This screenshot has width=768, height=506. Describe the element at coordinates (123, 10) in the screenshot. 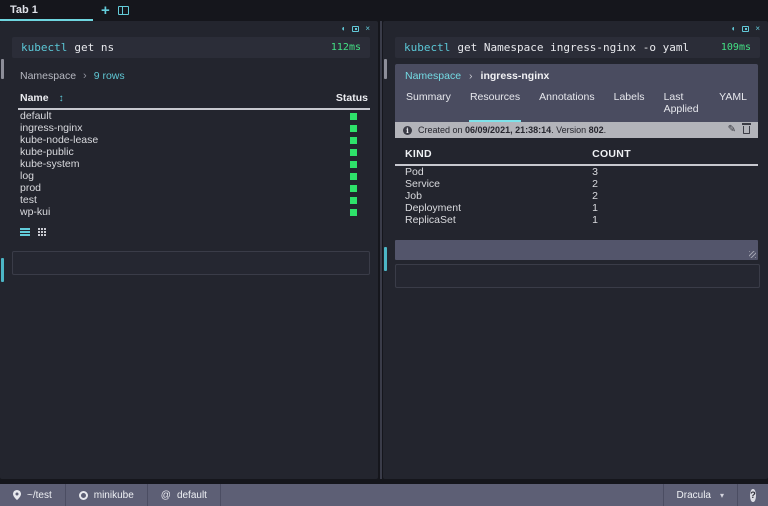

I see `split-terminal-icon` at that location.